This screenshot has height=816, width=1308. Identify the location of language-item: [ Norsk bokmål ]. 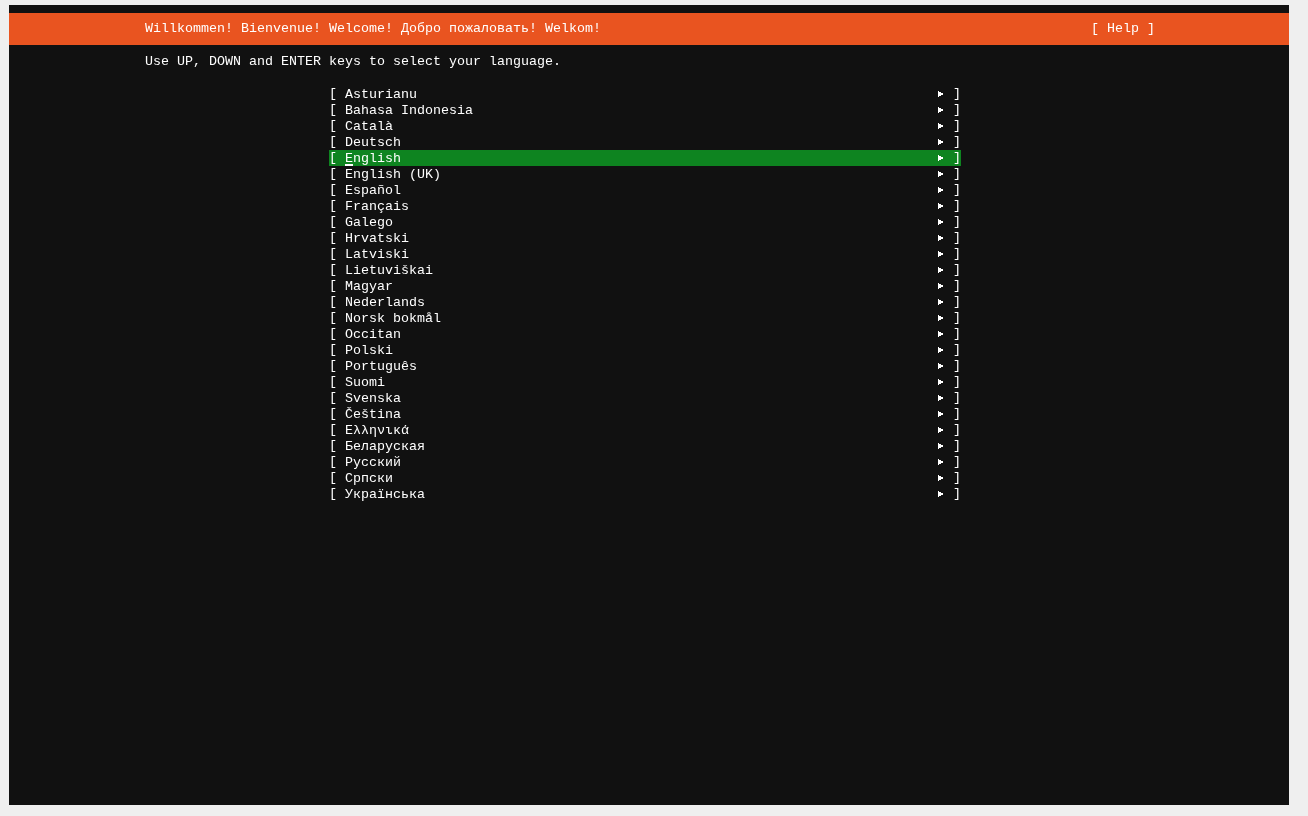
(645, 318).